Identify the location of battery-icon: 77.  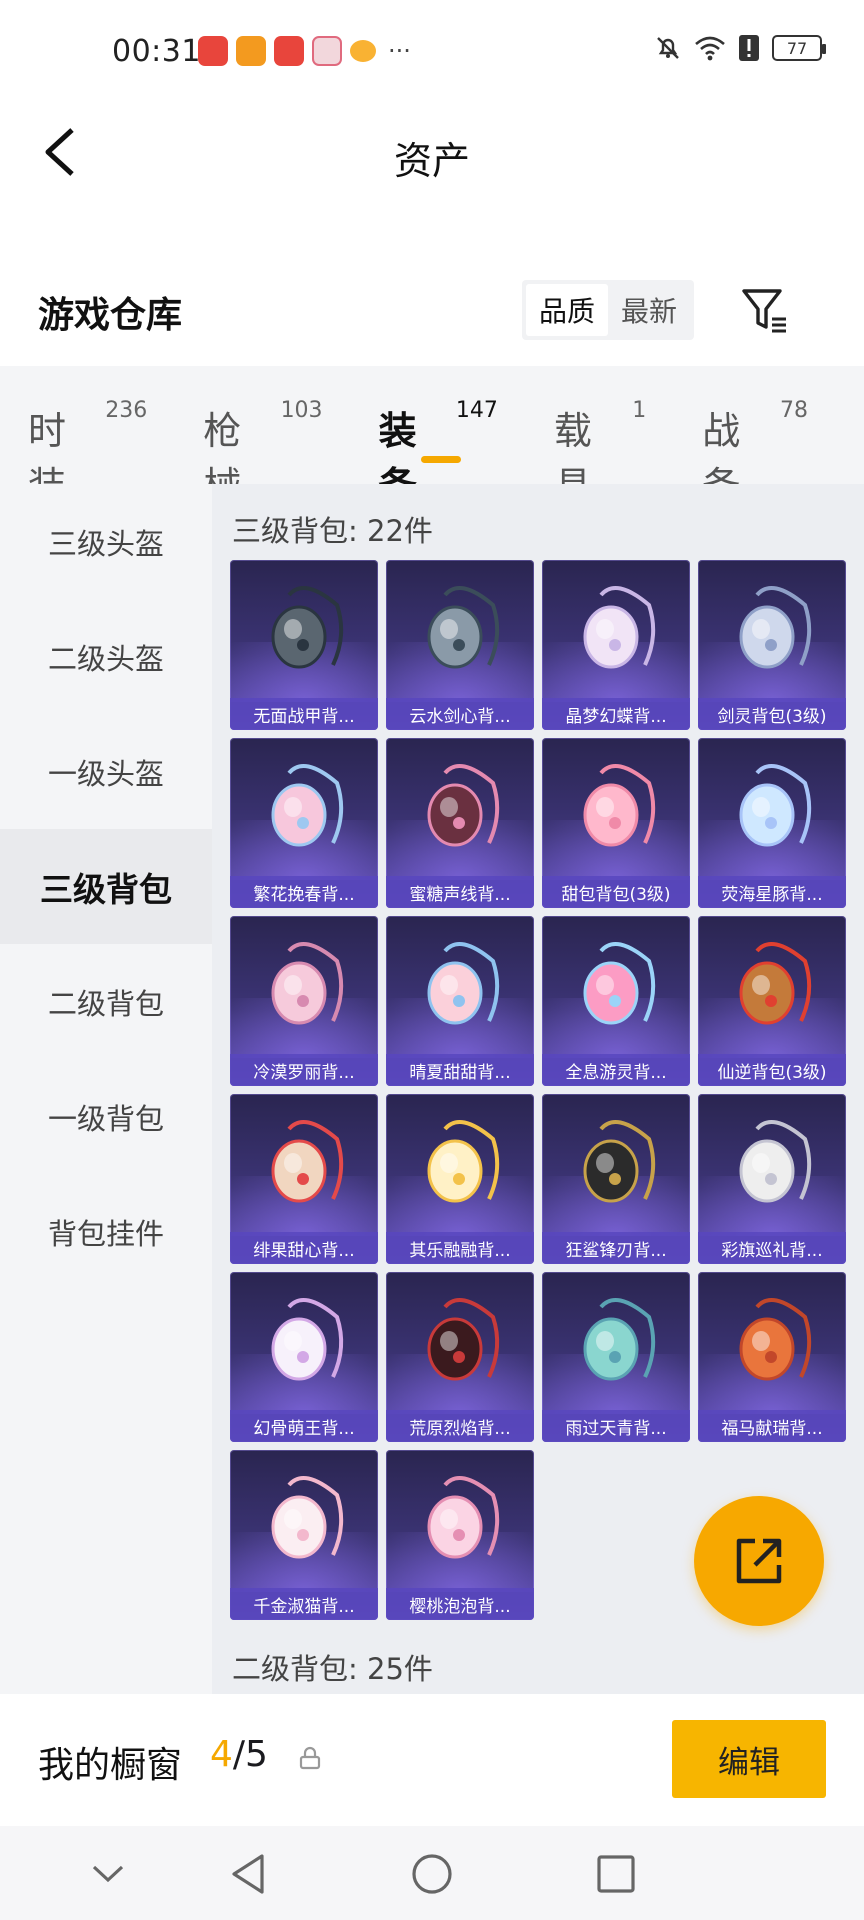
(799, 48).